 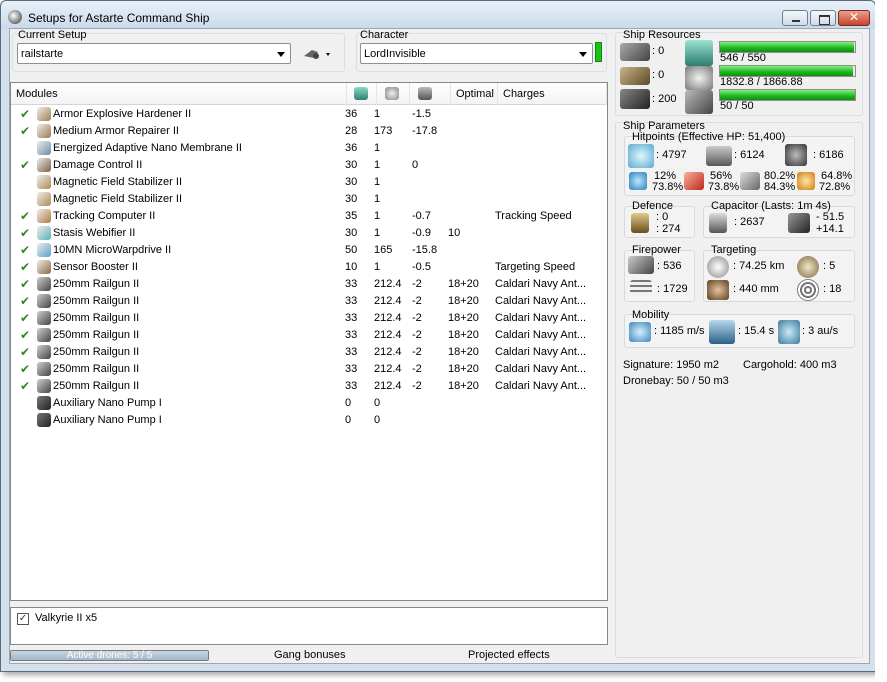 I want to click on column-capacitor, so click(x=430, y=94).